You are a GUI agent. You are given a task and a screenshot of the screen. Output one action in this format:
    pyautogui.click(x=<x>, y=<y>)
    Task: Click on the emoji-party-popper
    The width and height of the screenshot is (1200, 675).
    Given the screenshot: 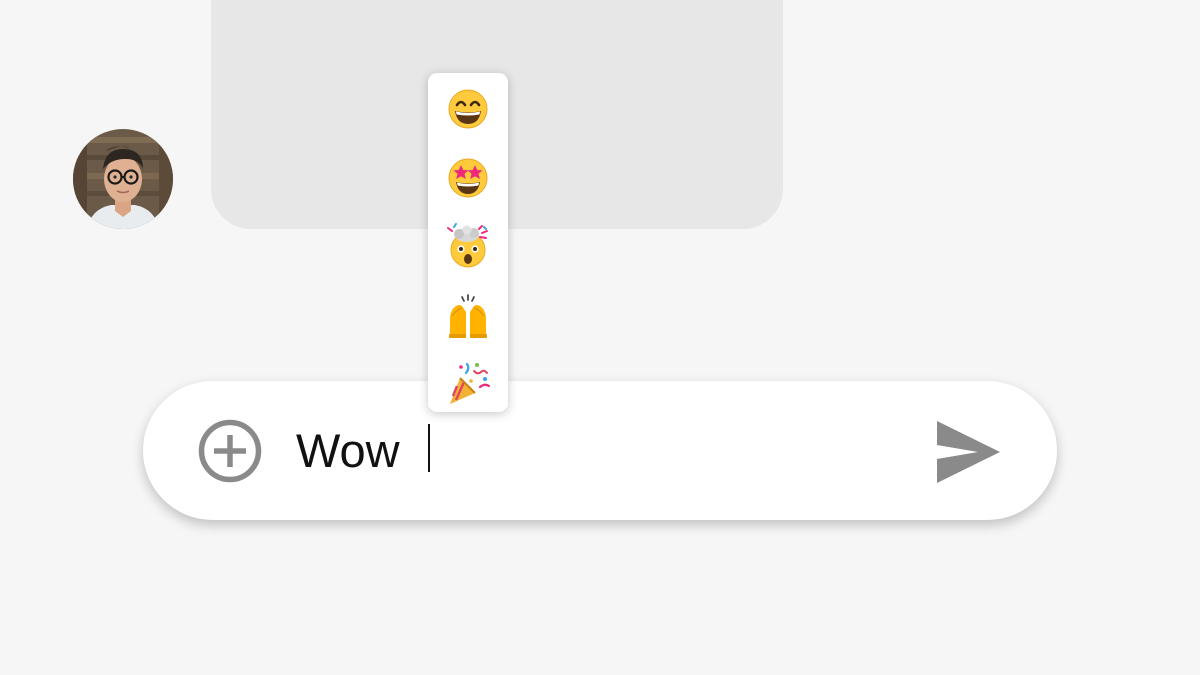 What is the action you would take?
    pyautogui.click(x=468, y=385)
    